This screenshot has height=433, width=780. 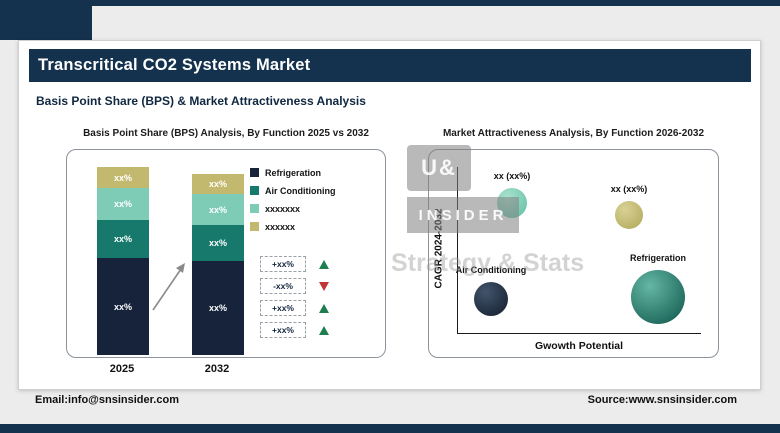 I want to click on legend-item: xxxxxxx, so click(x=292, y=208).